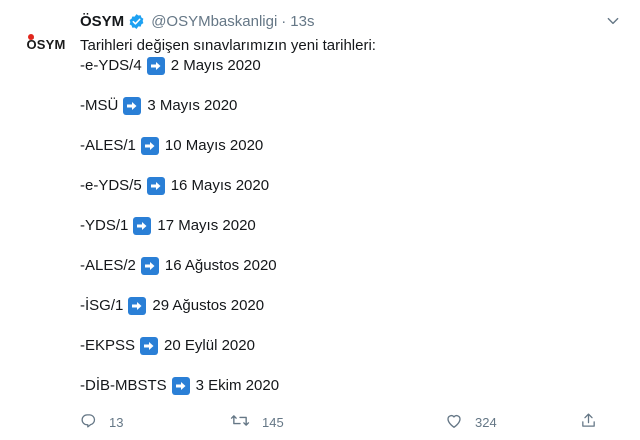  Describe the element at coordinates (337, 422) in the screenshot. I see `retweet-button: 145` at that location.